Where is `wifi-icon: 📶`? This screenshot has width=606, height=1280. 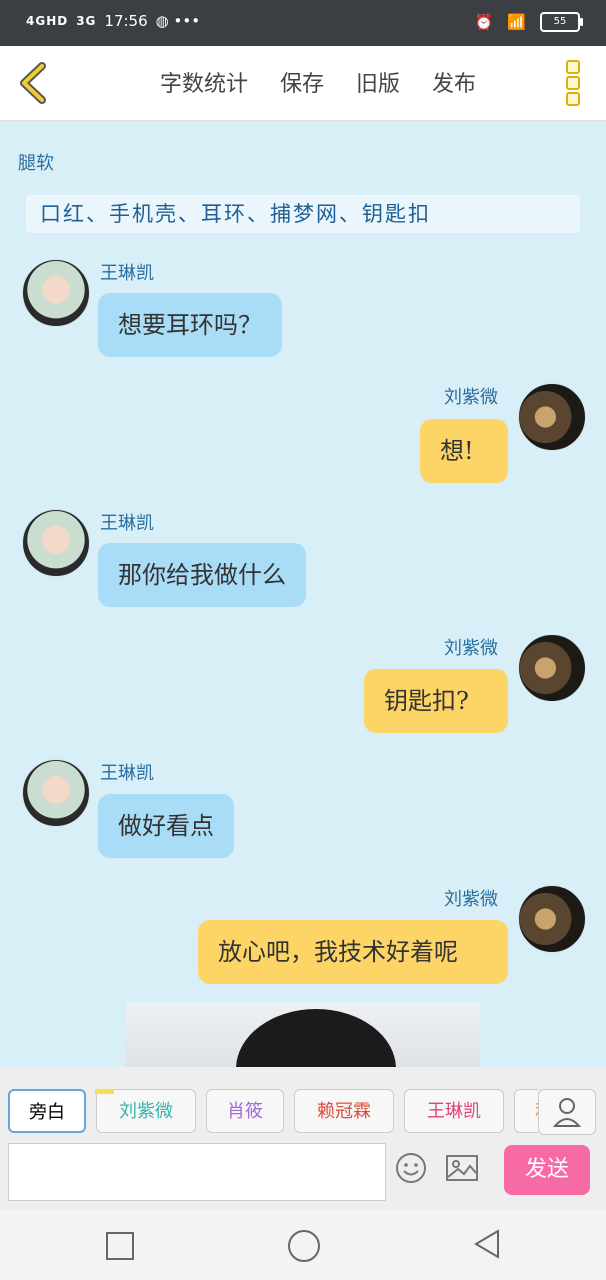 wifi-icon: 📶 is located at coordinates (516, 22).